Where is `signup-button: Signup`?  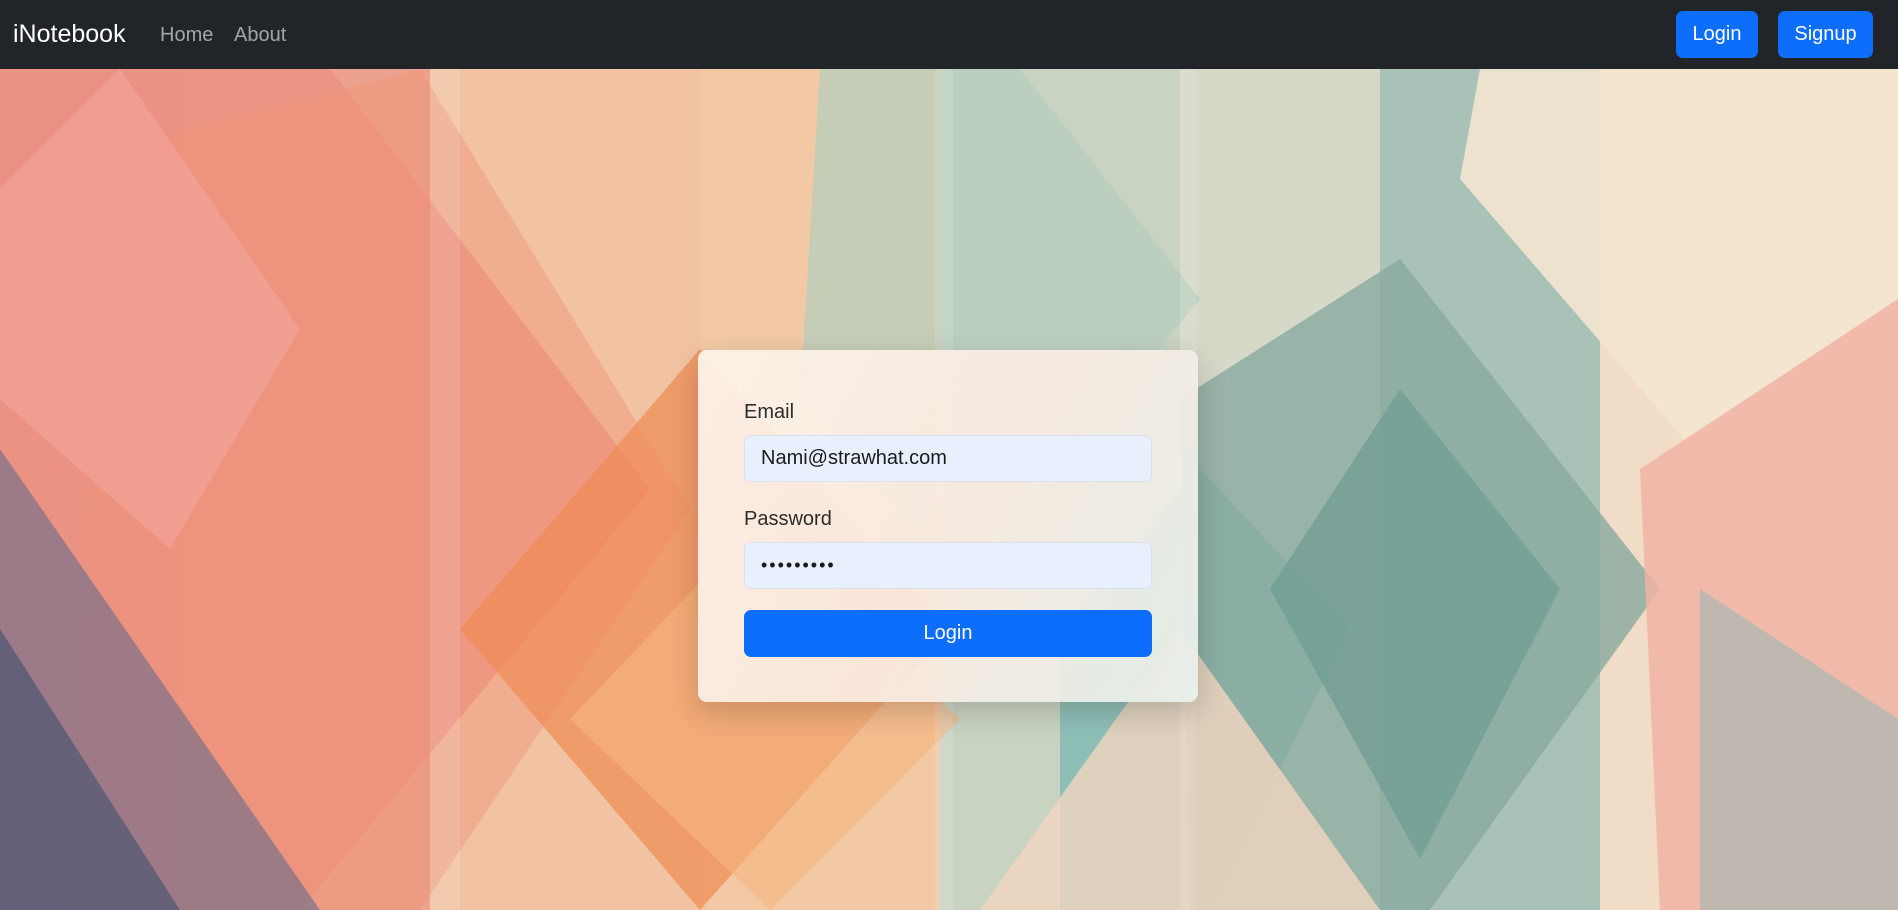
signup-button: Signup is located at coordinates (1825, 34).